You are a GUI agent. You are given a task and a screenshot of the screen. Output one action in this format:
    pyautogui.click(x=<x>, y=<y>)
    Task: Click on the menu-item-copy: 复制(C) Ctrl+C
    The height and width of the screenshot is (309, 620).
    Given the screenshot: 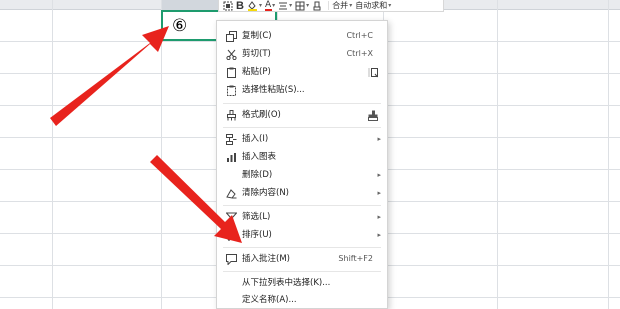 What is the action you would take?
    pyautogui.click(x=302, y=36)
    